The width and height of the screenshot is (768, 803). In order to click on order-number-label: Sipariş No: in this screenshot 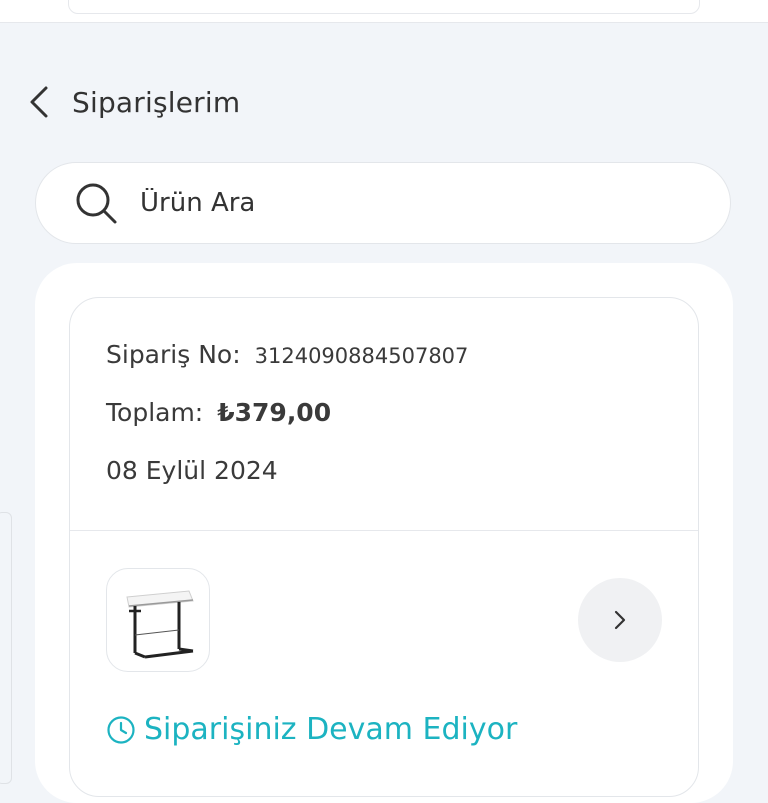, I will do `click(173, 354)`.